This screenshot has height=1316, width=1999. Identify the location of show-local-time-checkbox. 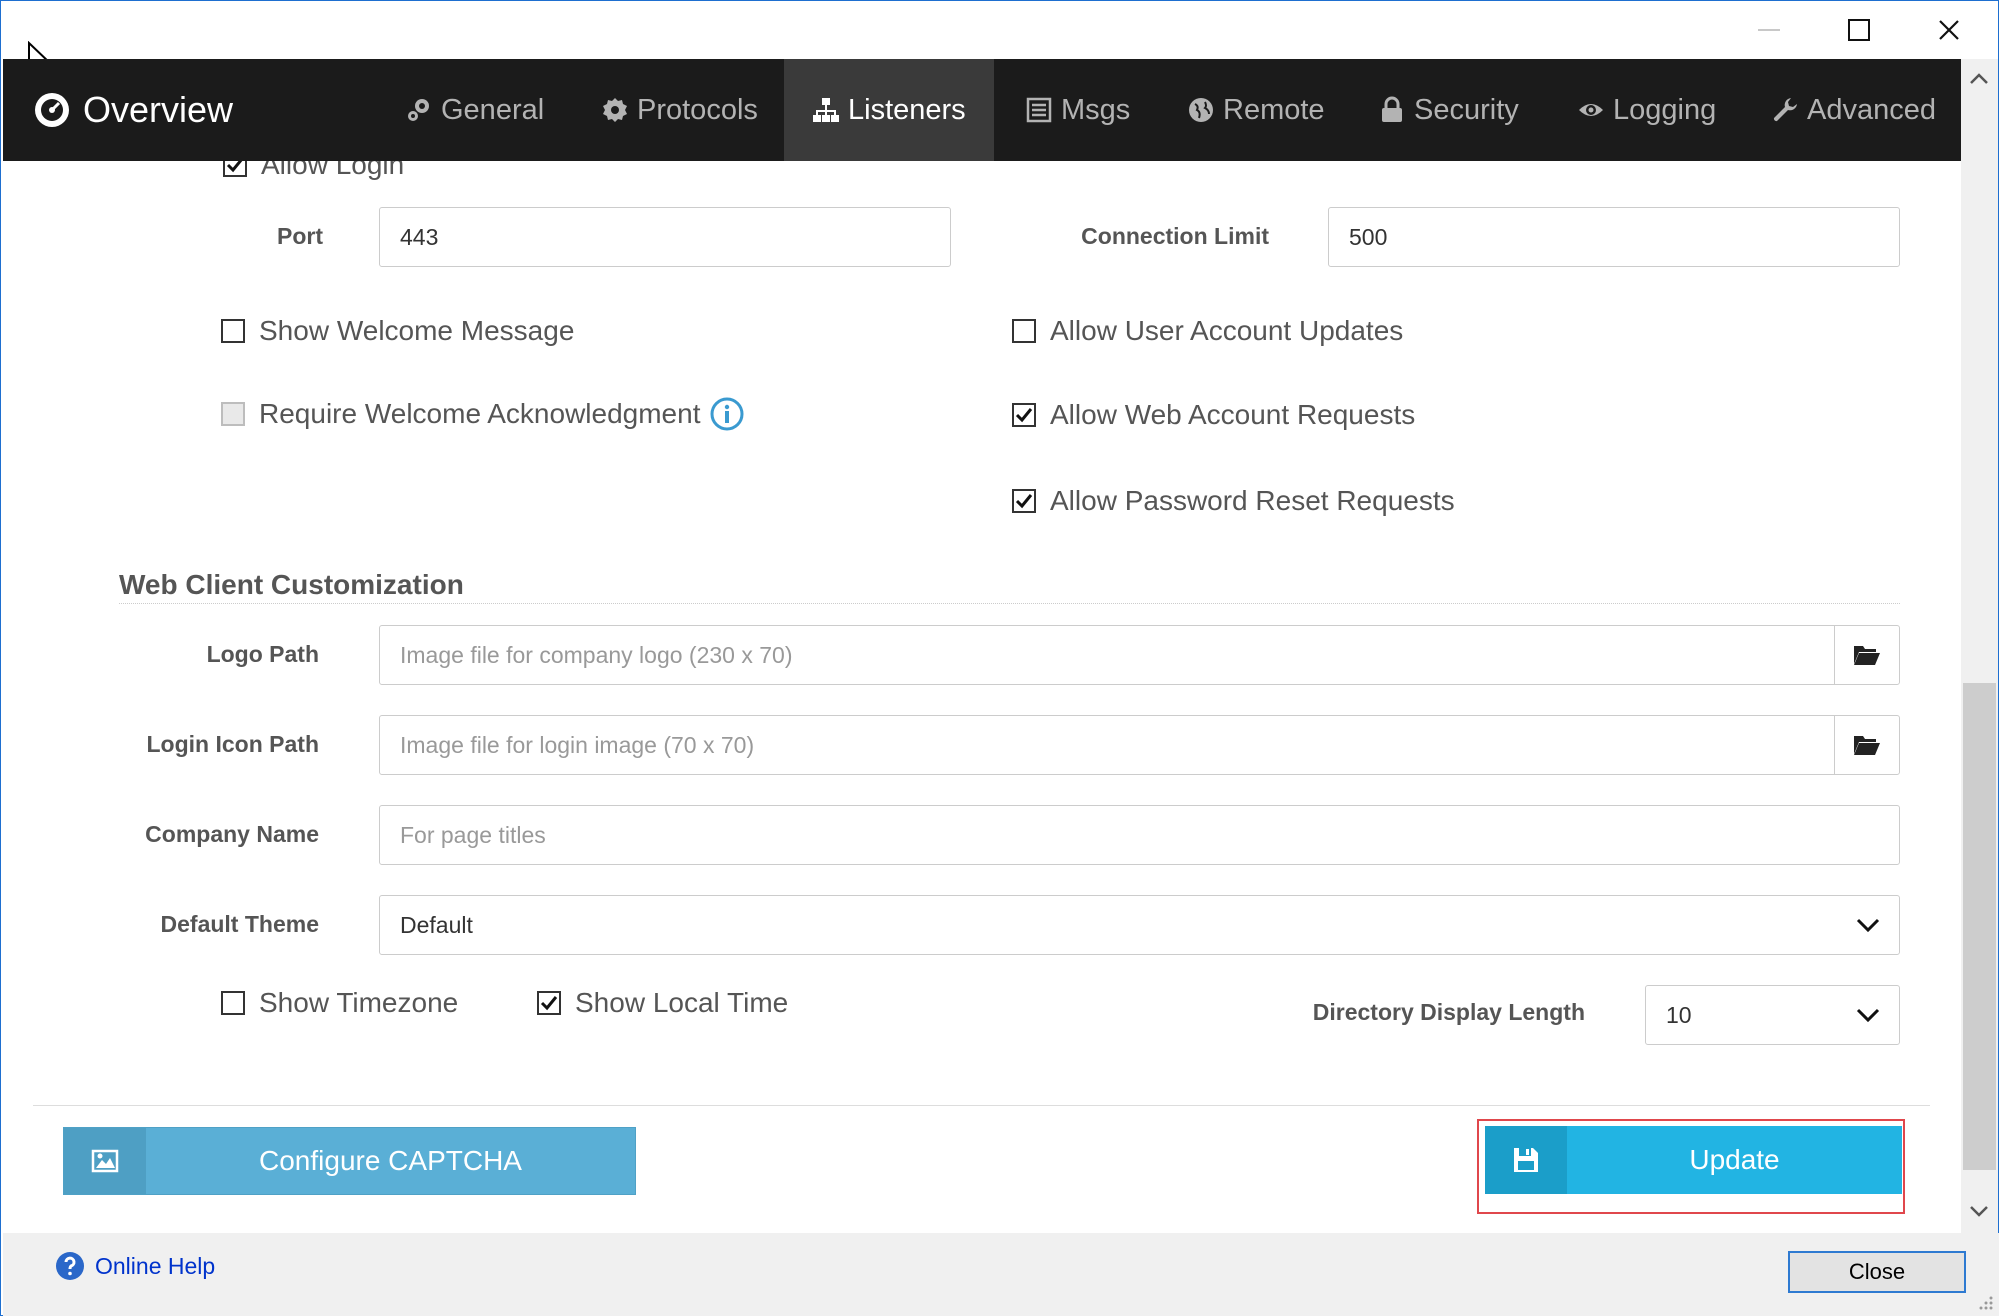
(549, 1003).